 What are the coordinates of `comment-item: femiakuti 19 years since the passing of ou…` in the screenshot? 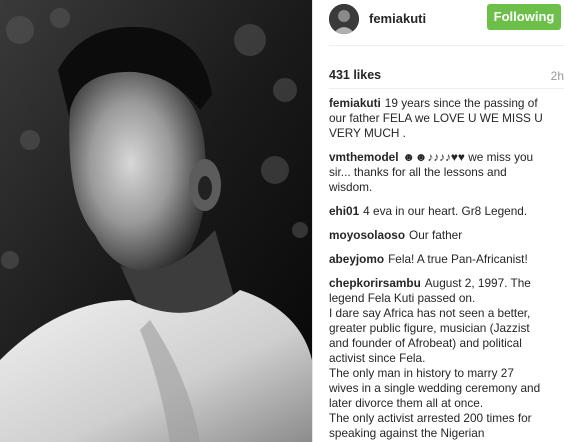 It's located at (445, 118).